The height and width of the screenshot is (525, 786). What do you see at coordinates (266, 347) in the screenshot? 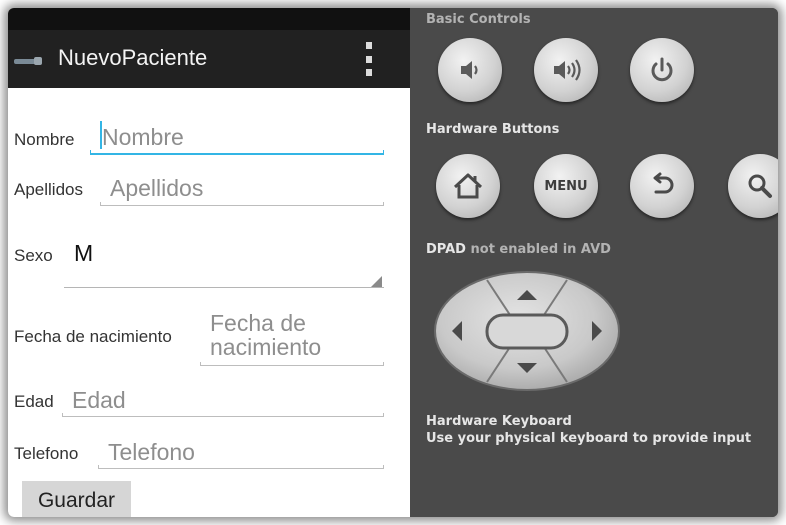
I see `fecha-placeholder-line2: nacimiento` at bounding box center [266, 347].